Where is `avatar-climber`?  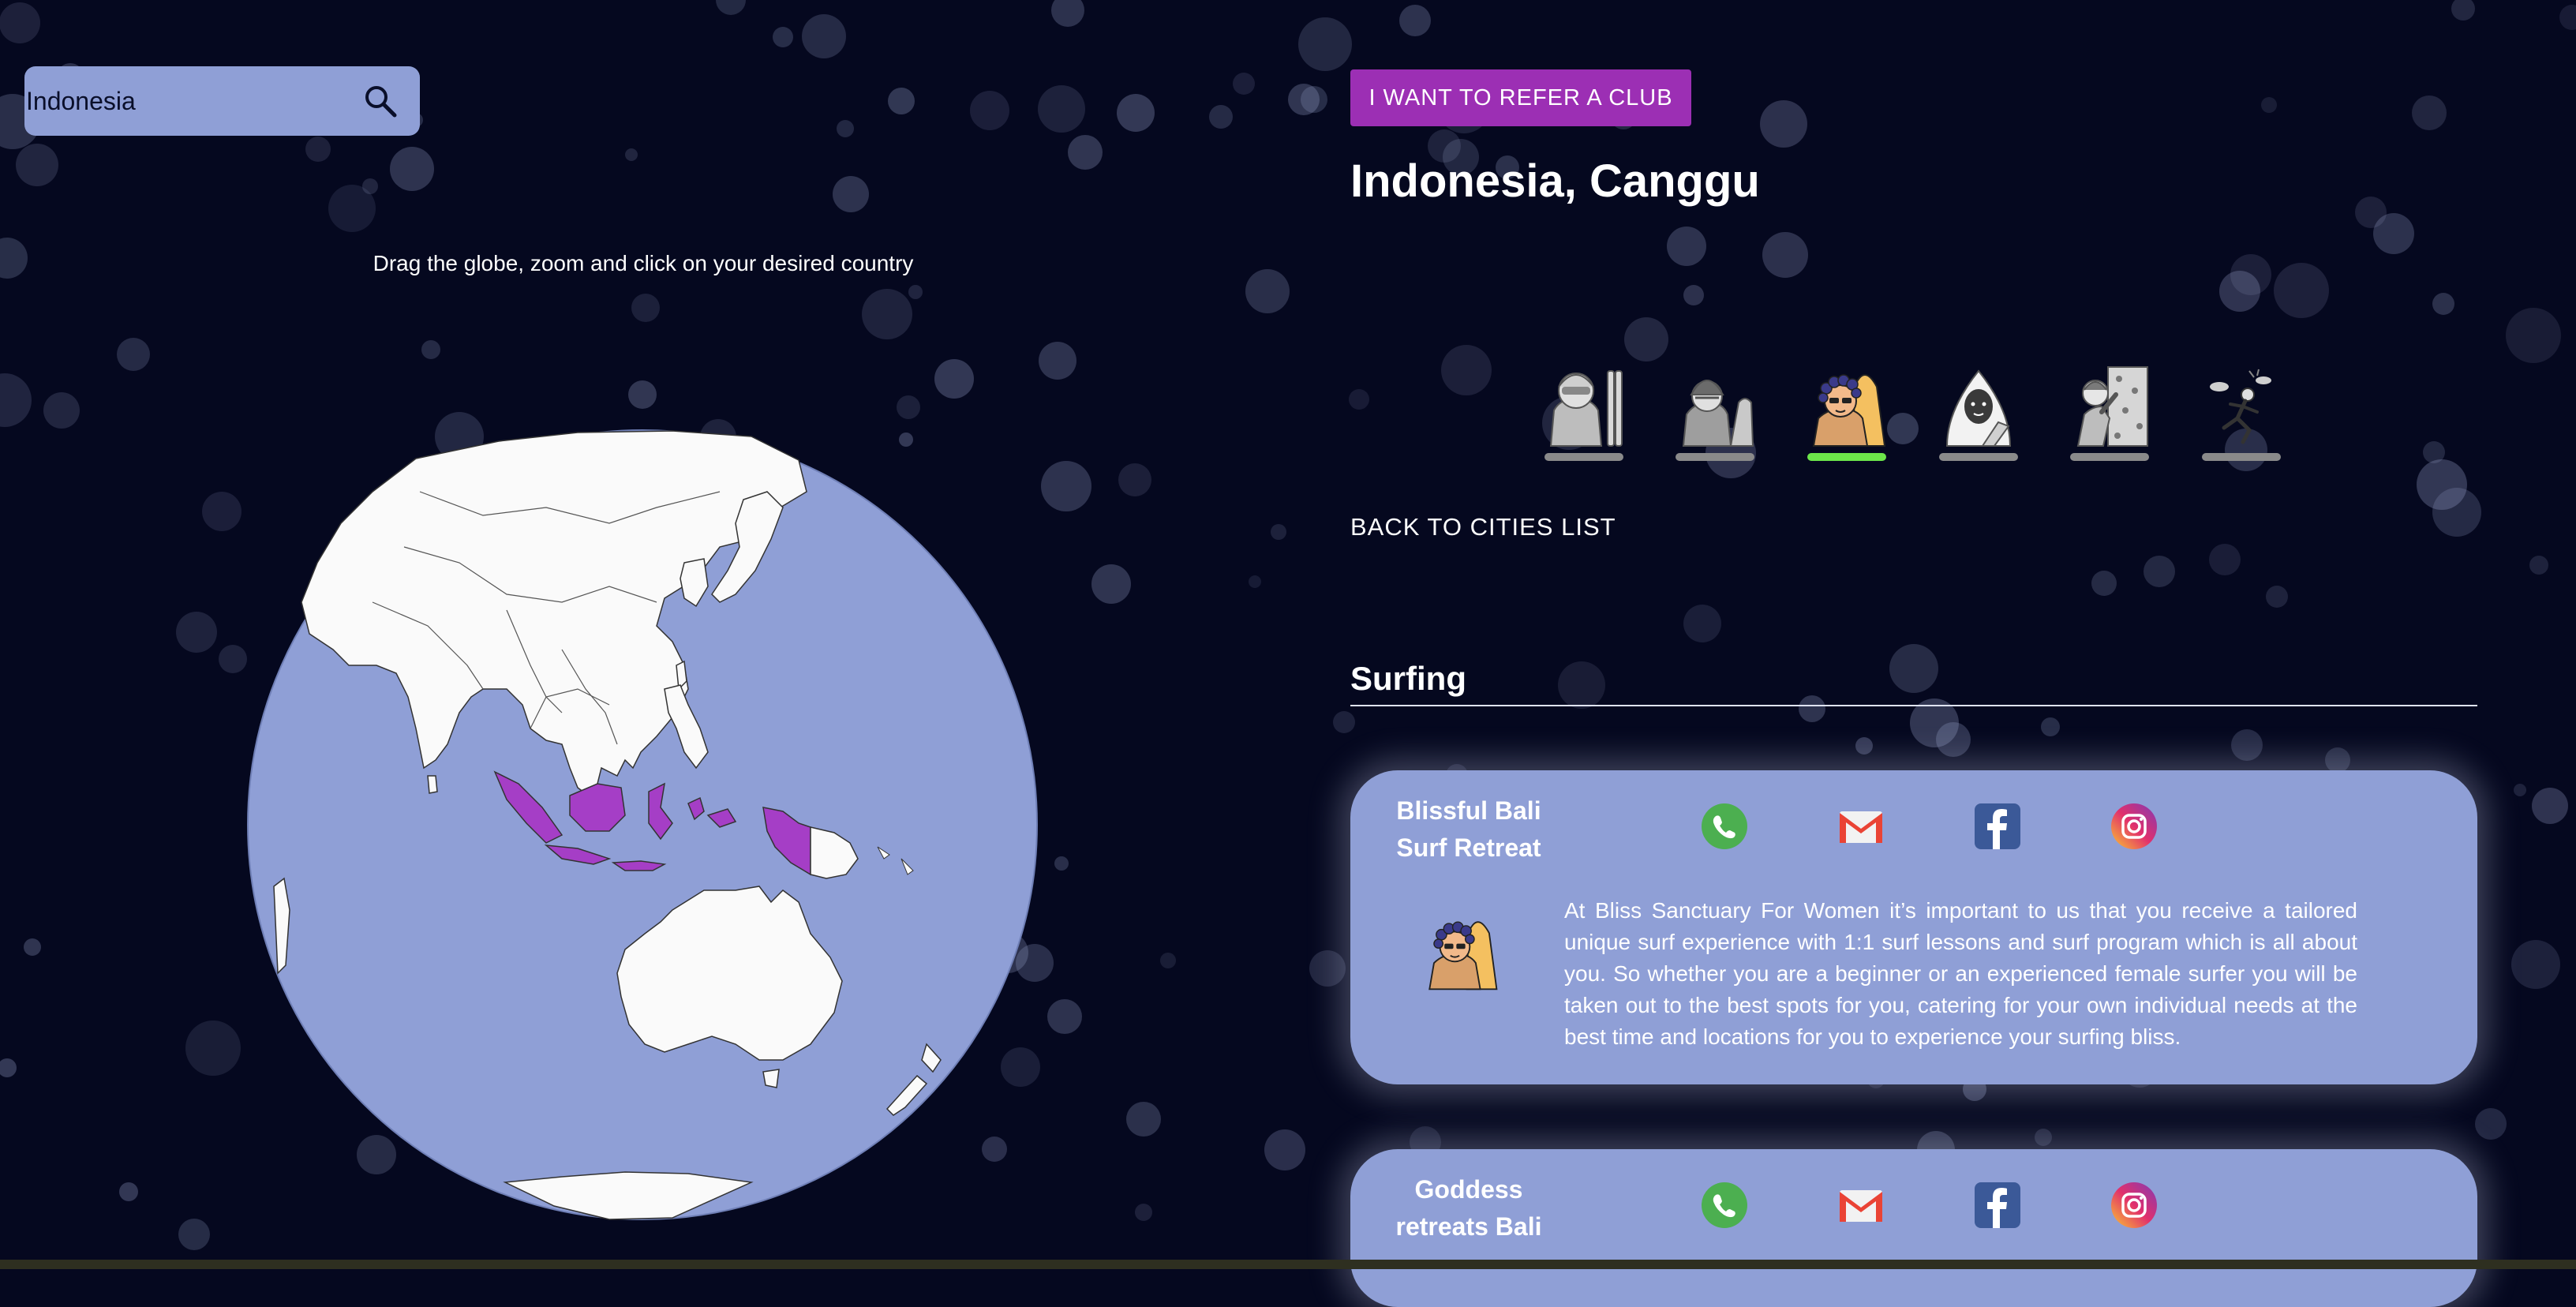 avatar-climber is located at coordinates (2110, 414).